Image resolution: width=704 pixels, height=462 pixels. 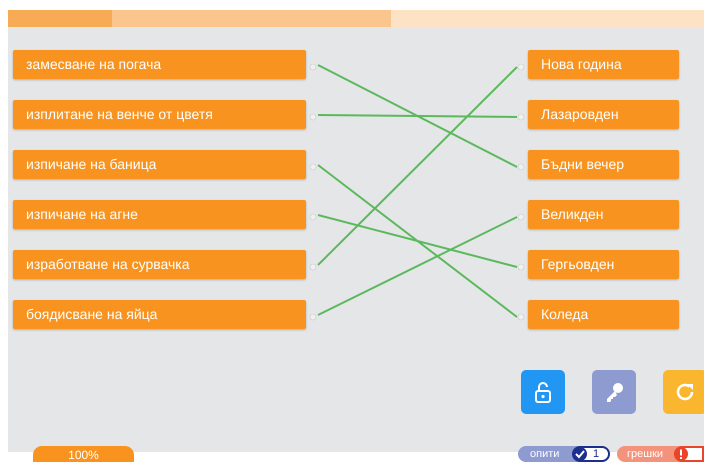 I want to click on errors-label: грешки, so click(x=645, y=454).